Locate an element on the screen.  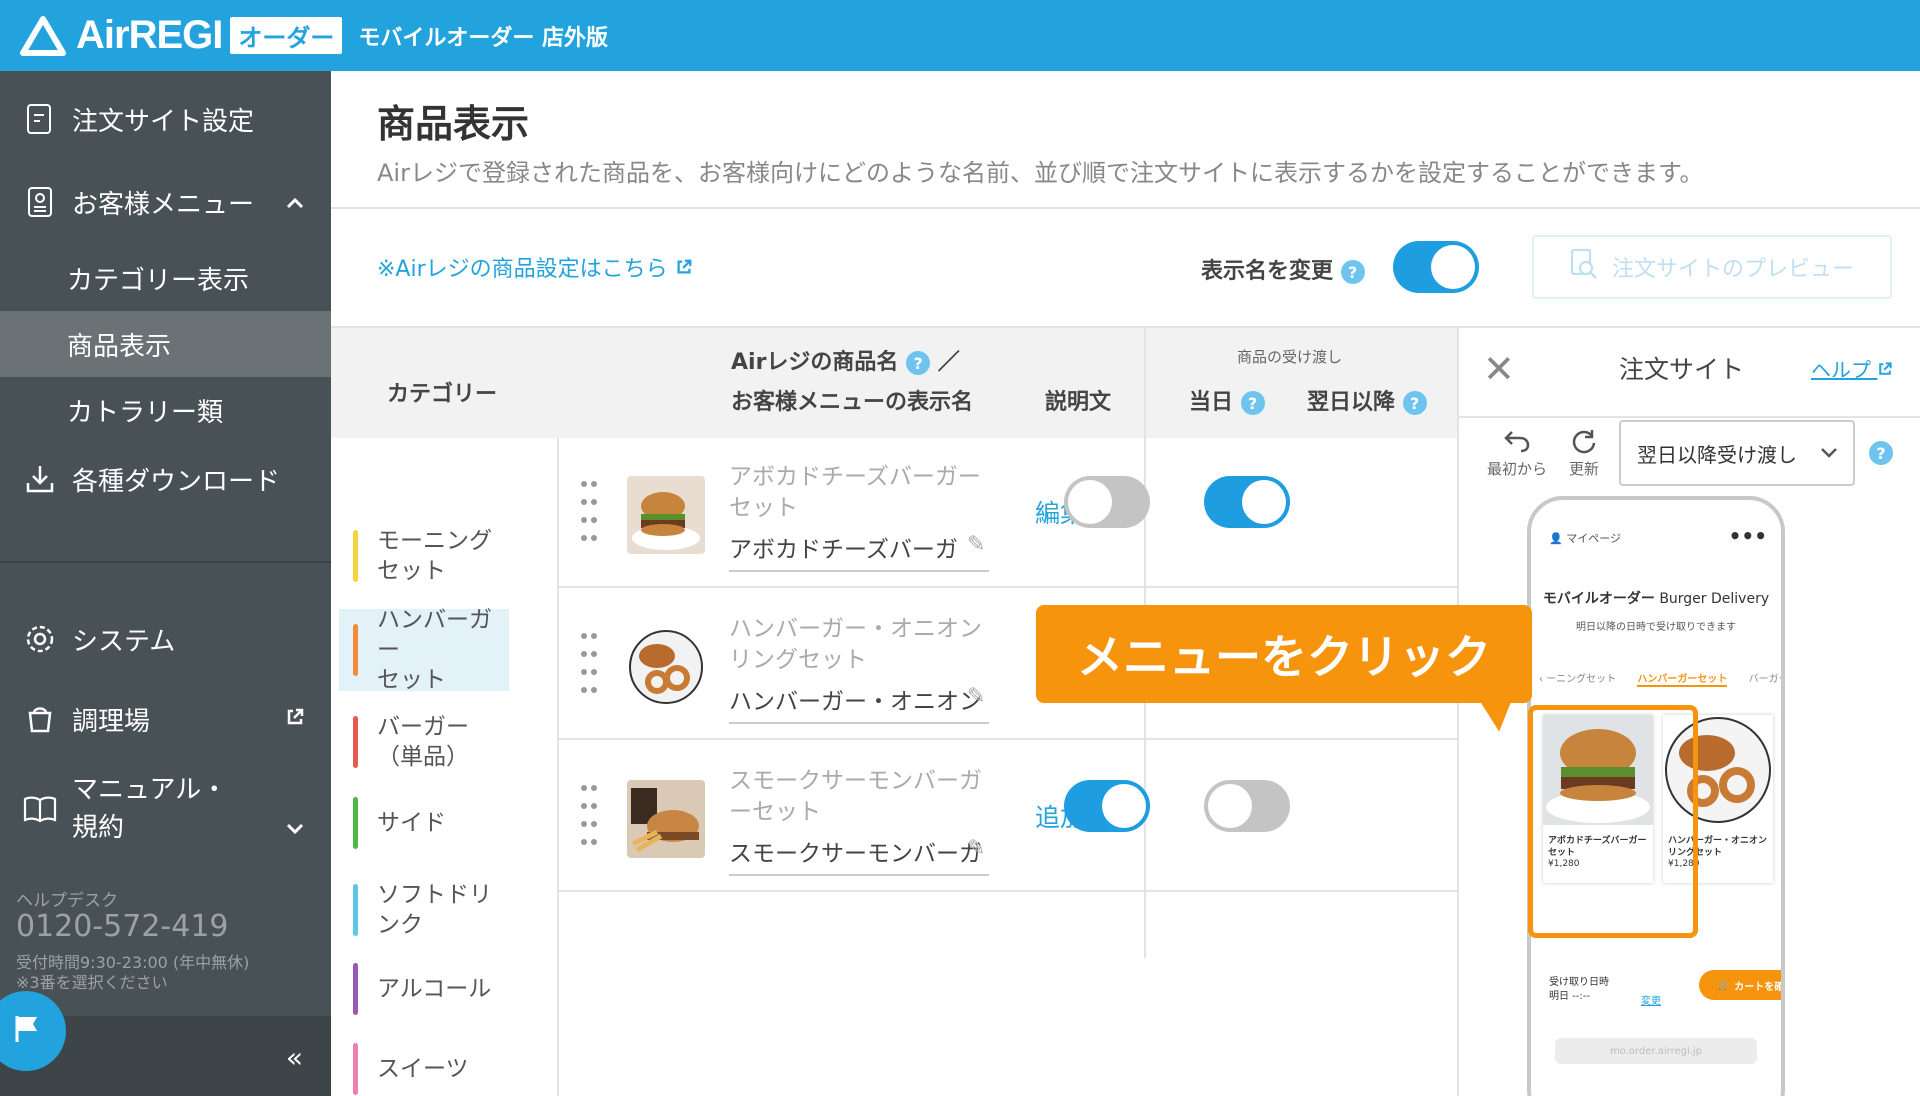
pickup-change-link: 変更 is located at coordinates (1651, 999).